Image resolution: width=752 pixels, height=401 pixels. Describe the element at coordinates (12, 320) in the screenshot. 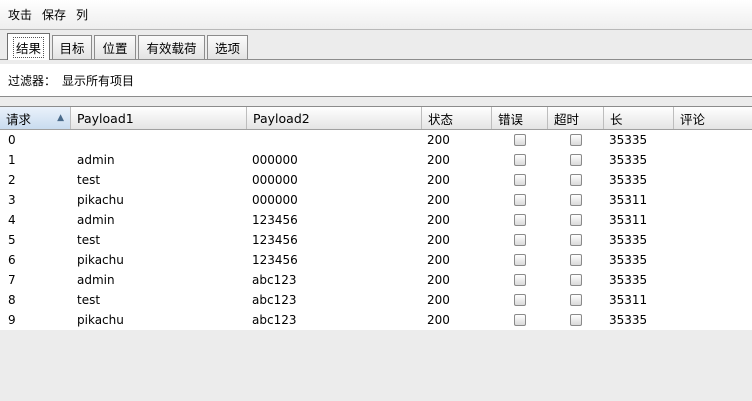

I see `cell-request: 9` at that location.